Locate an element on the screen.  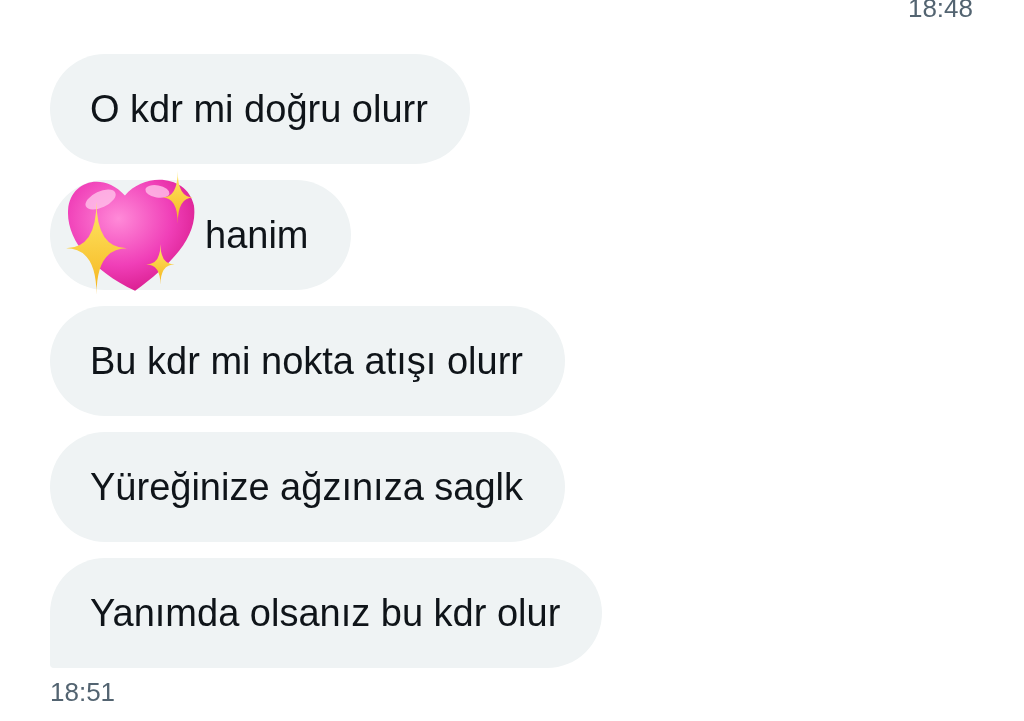
message-bubble: Yüreğinize ağzınıza saglk is located at coordinates (308, 487).